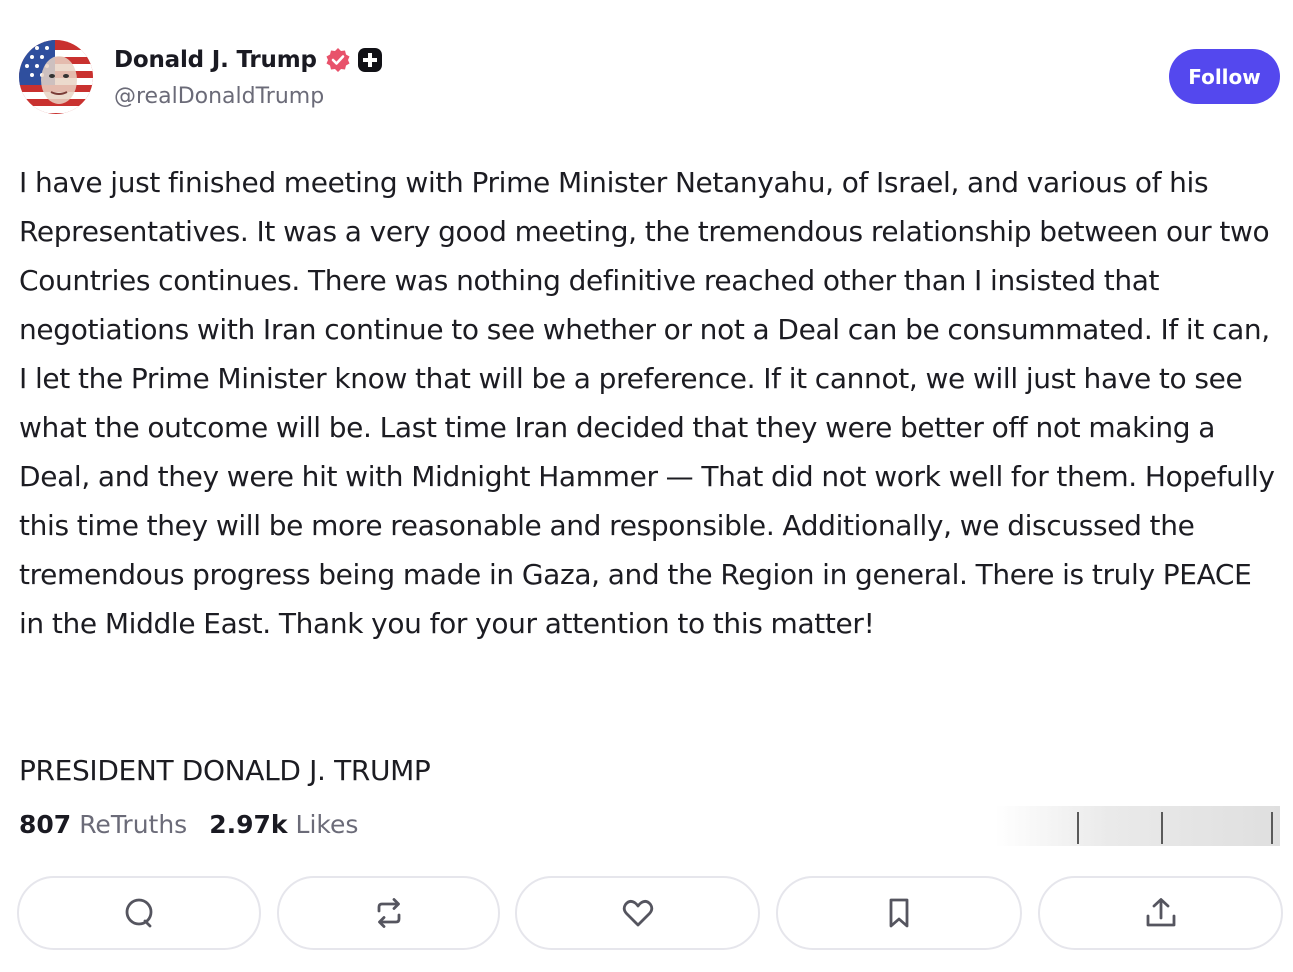  What do you see at coordinates (1224, 76) in the screenshot?
I see `follow-button: Follow` at bounding box center [1224, 76].